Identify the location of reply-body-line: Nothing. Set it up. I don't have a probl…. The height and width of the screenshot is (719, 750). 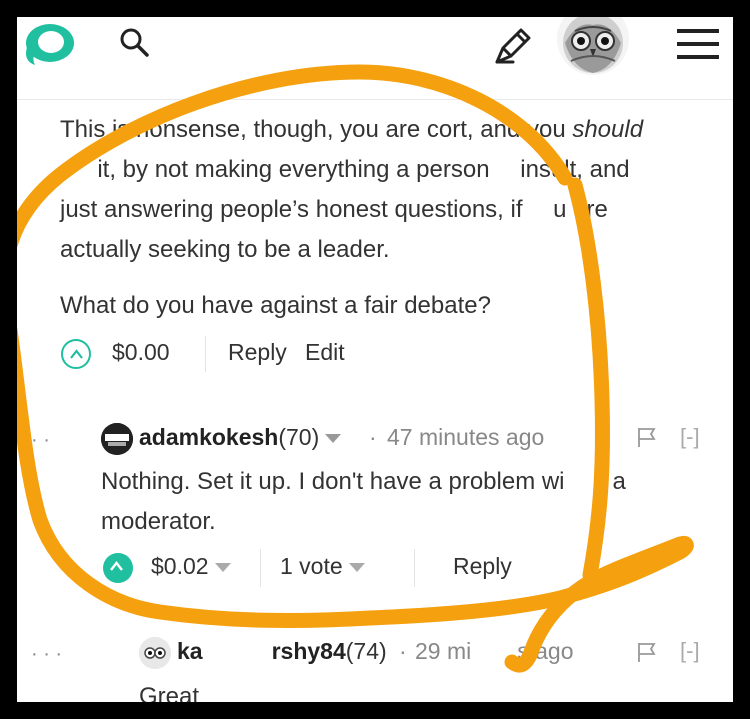
(363, 481).